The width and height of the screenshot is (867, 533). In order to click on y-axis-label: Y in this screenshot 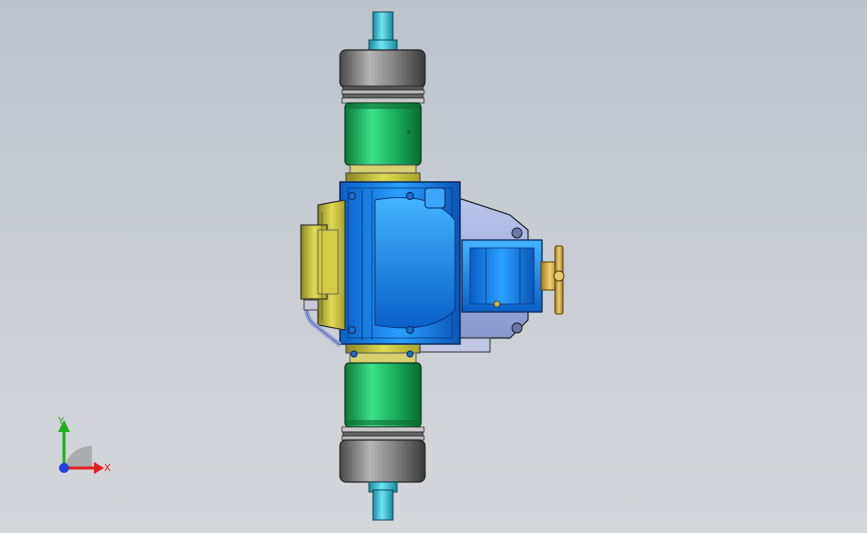, I will do `click(61, 421)`.